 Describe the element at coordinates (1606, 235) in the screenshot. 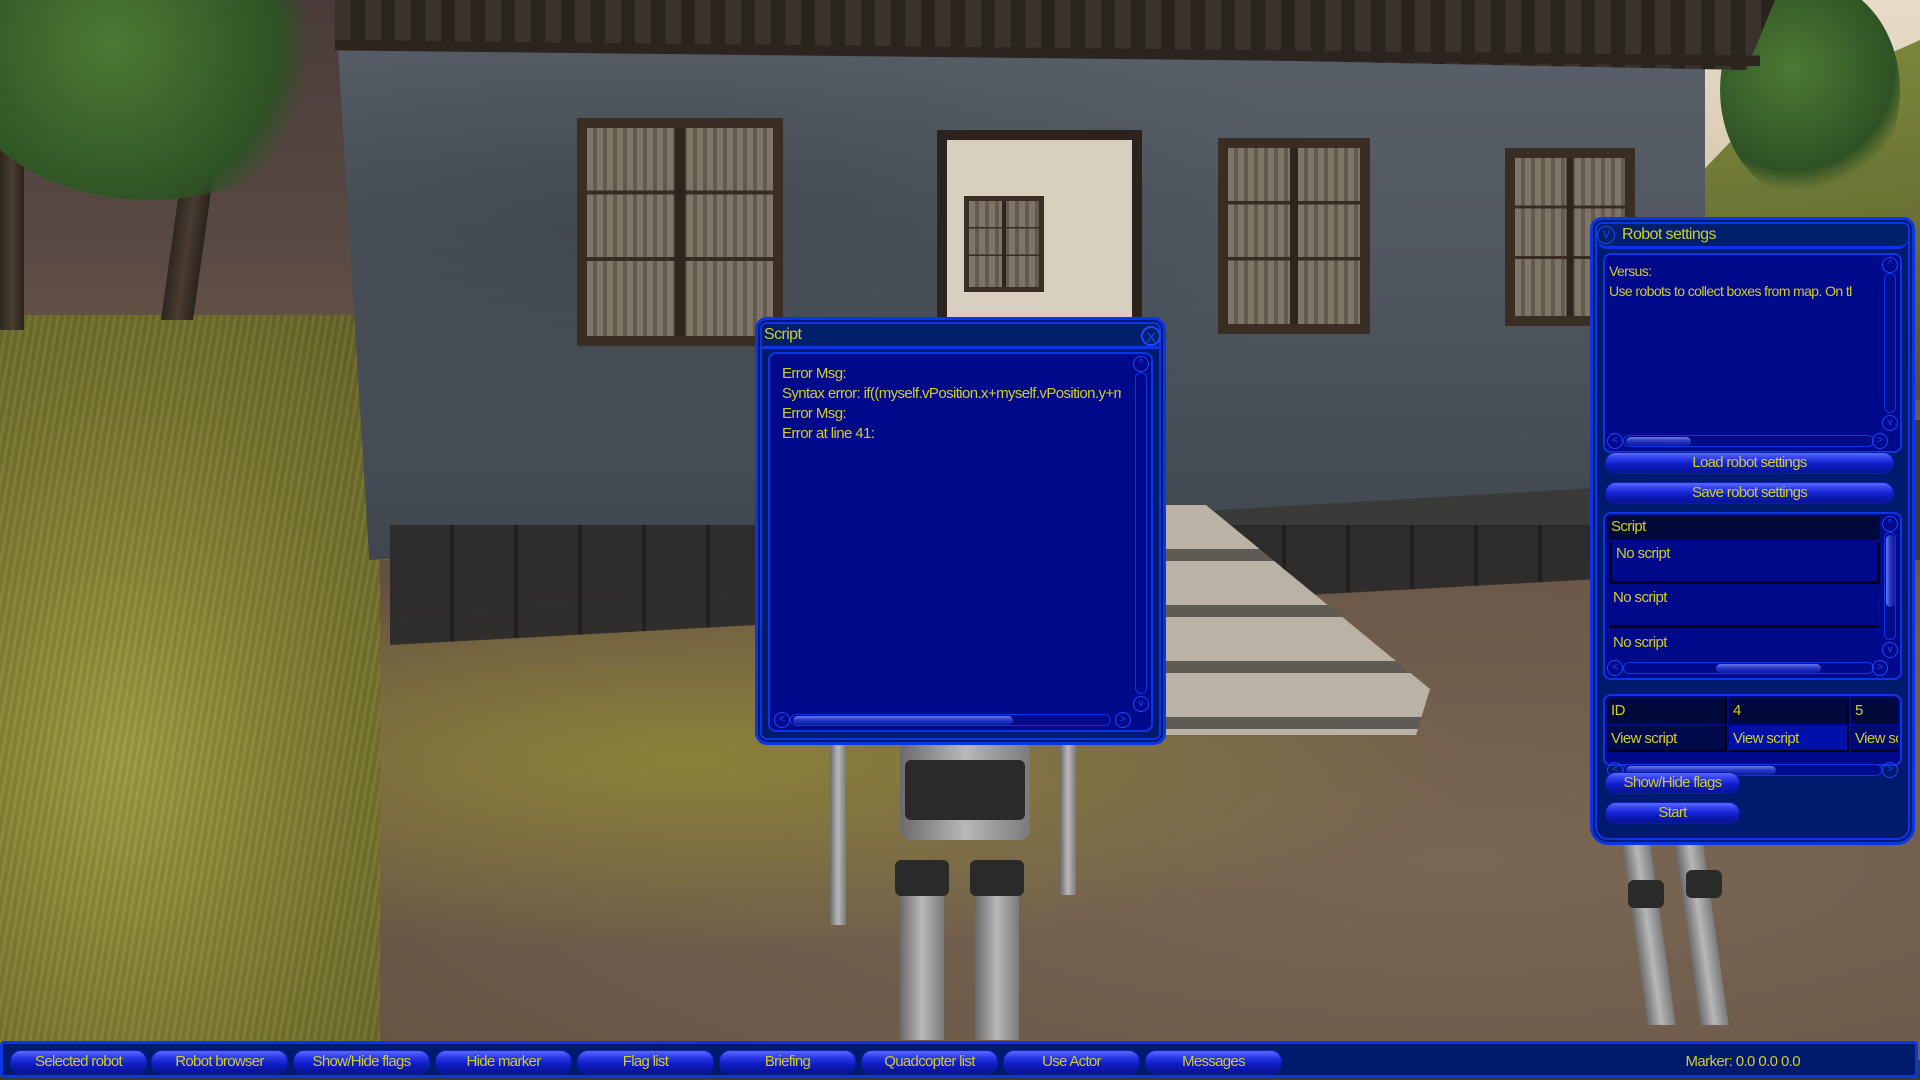

I see `collapse-chevron-icon: V` at that location.